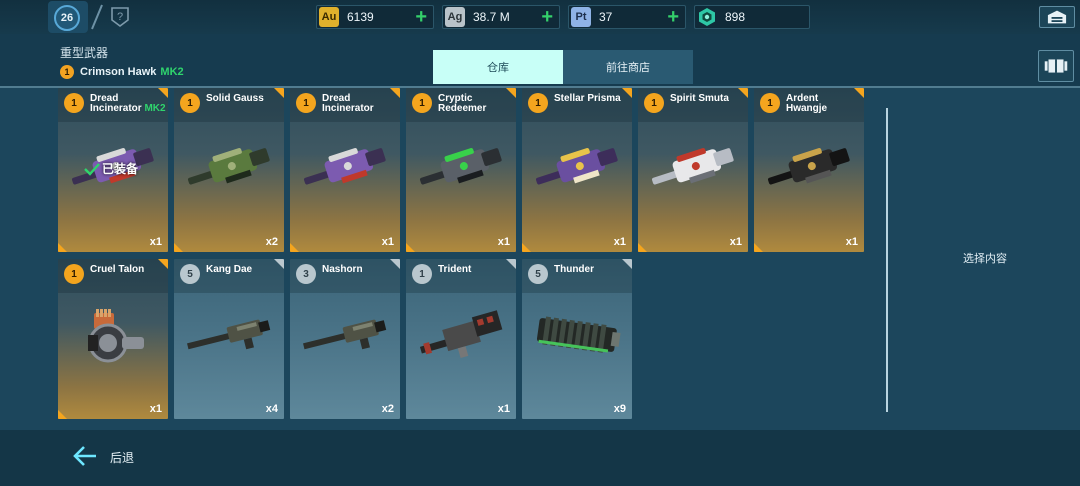  Describe the element at coordinates (113, 339) in the screenshot. I see `weapon-card: 1 Cruel Talon x1` at that location.